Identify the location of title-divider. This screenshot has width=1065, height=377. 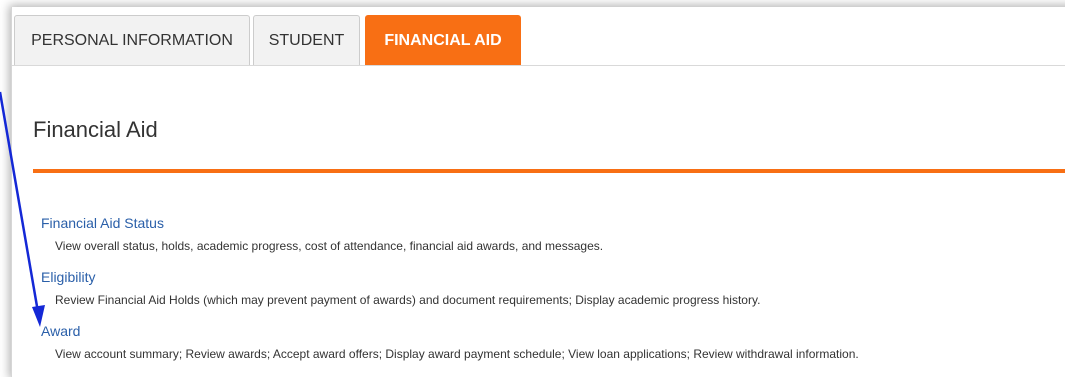
(549, 171).